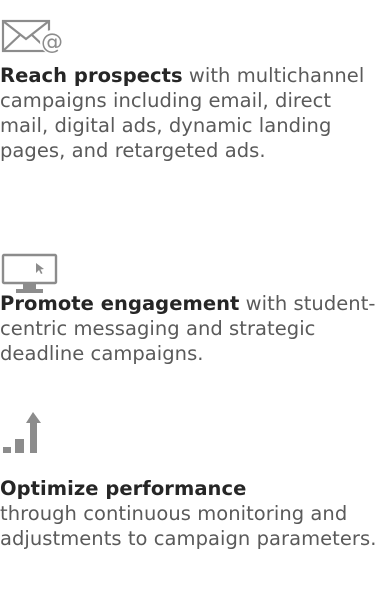 Image resolution: width=381 pixels, height=606 pixels. I want to click on feature-lead: Reach prospects, so click(91, 75).